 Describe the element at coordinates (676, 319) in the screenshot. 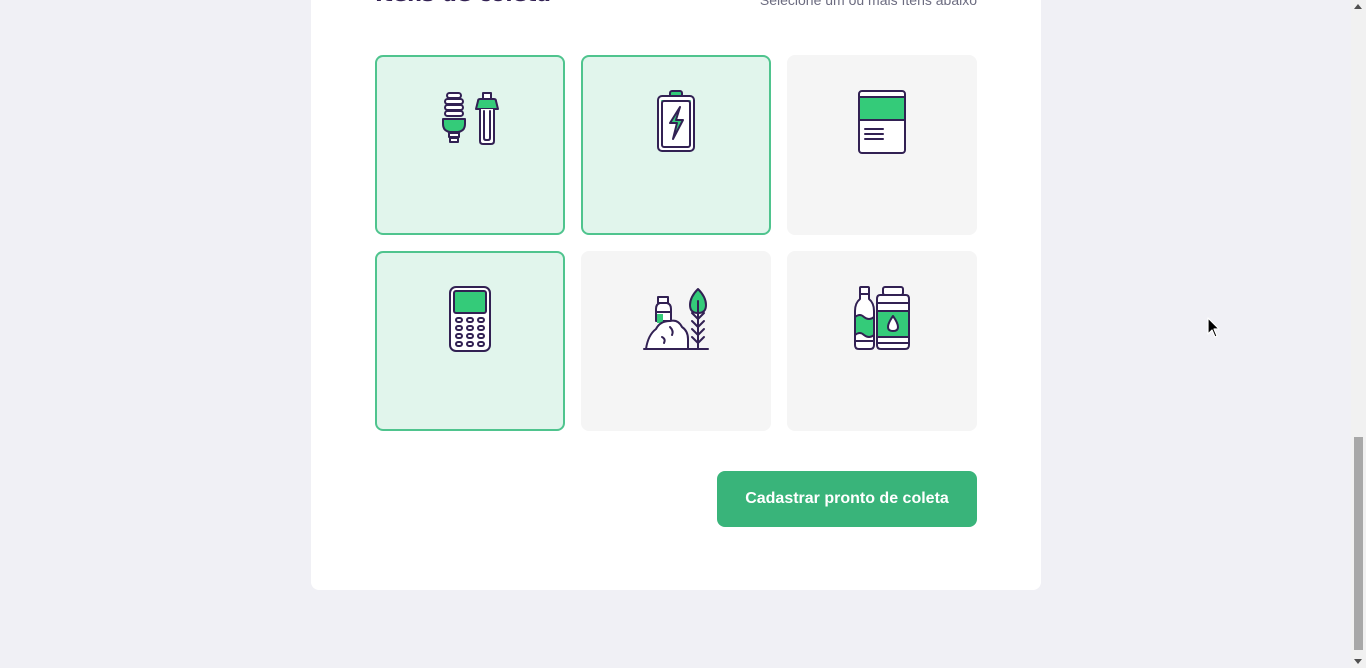

I see `organic-waste-icon` at that location.